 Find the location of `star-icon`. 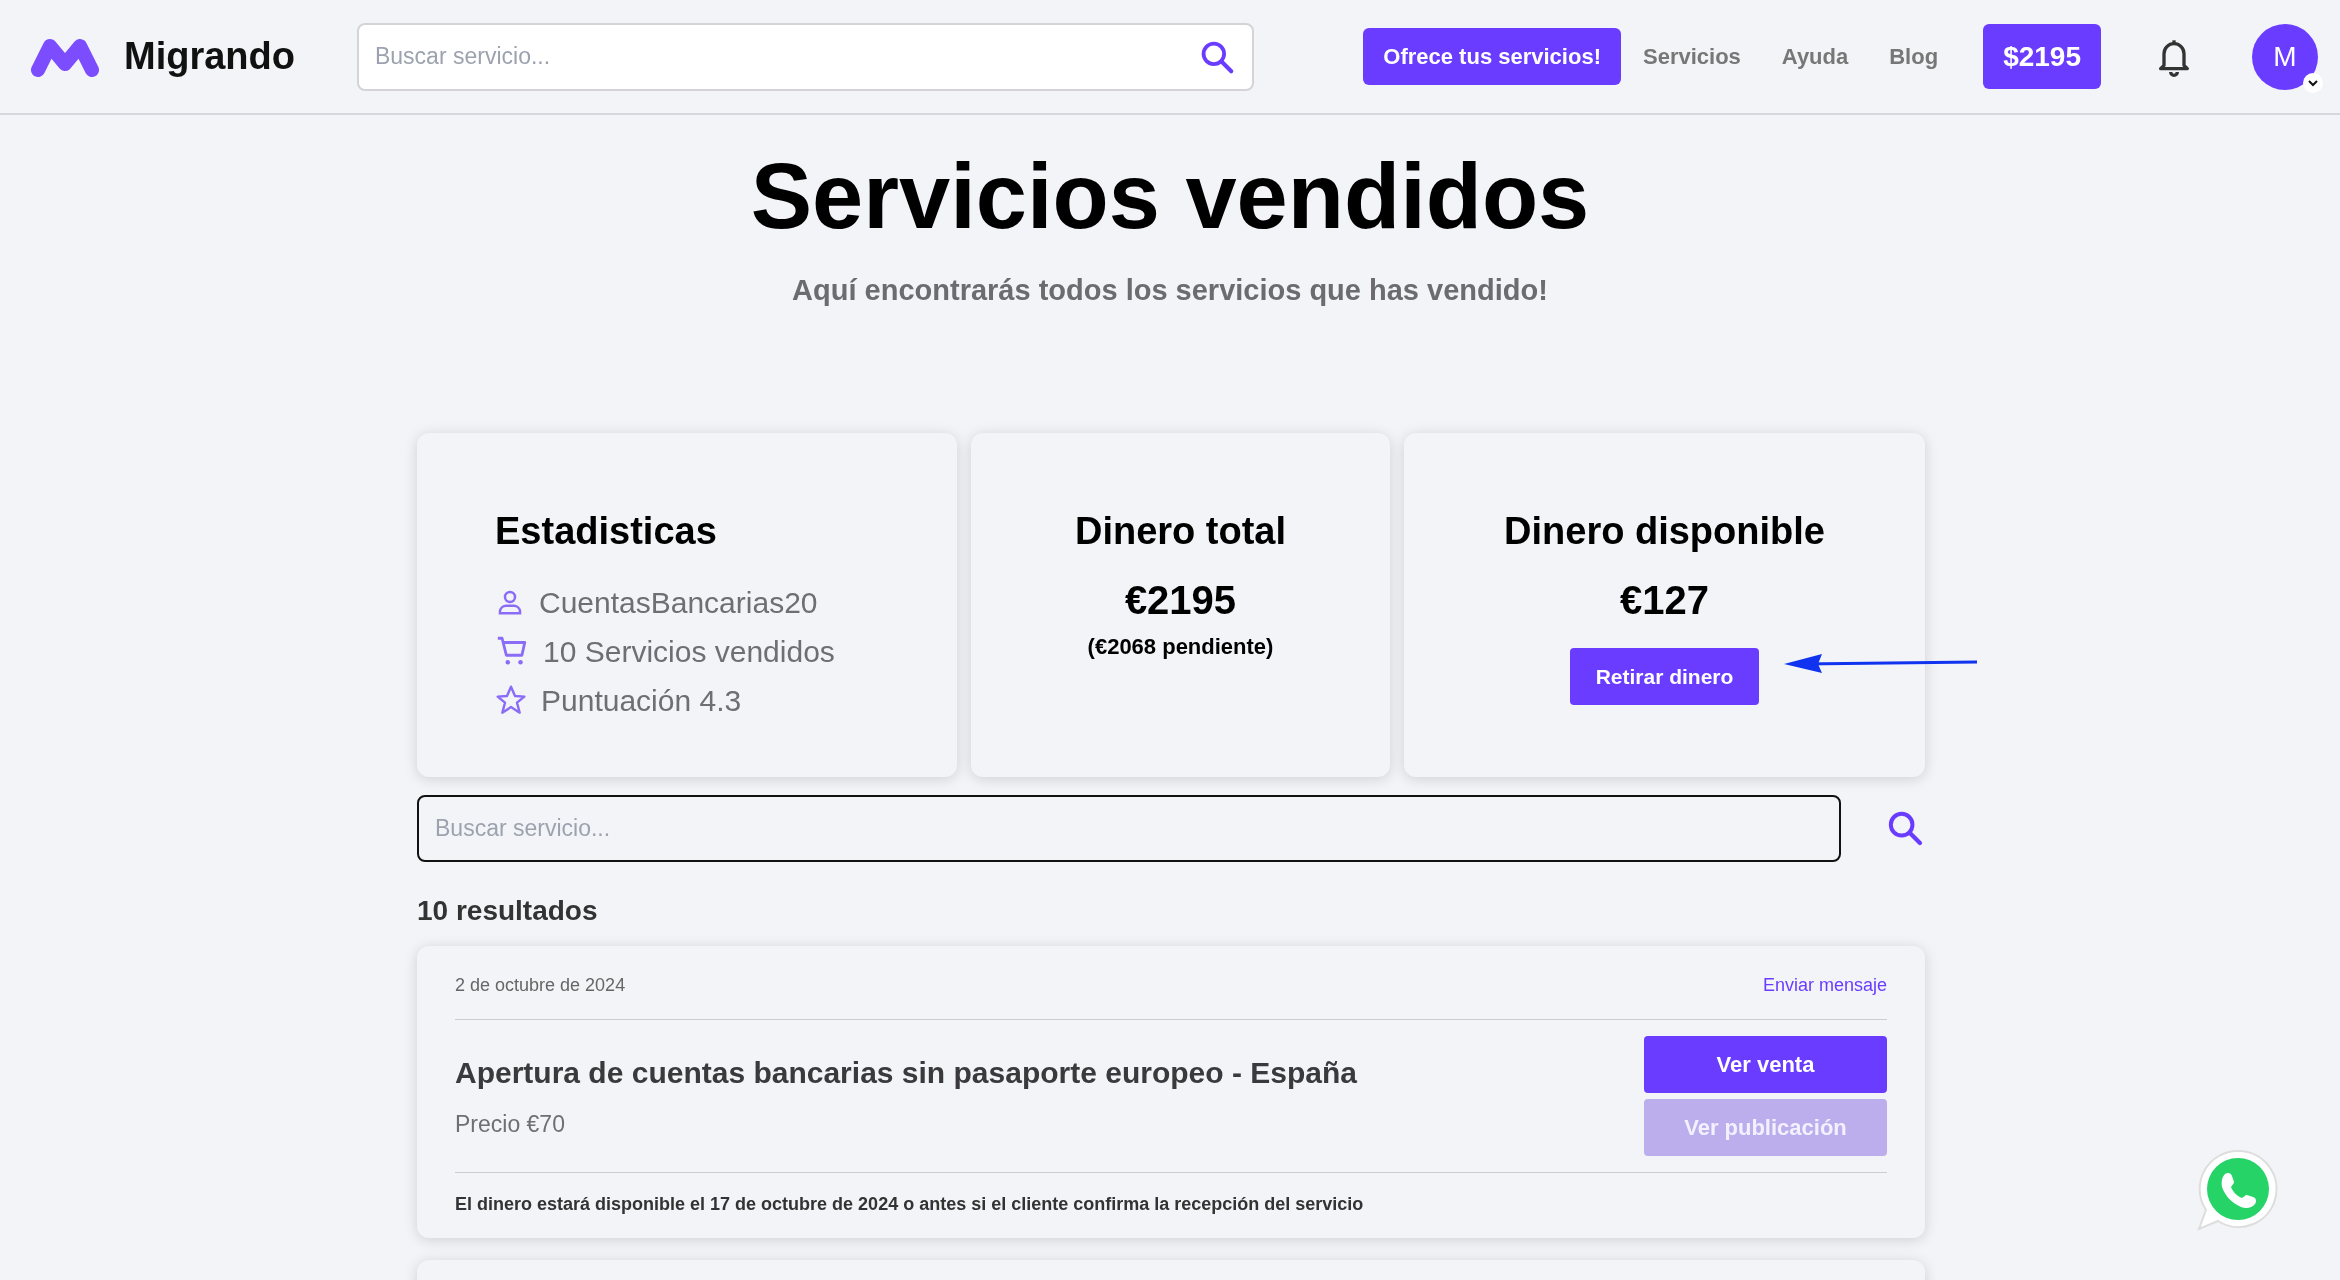

star-icon is located at coordinates (511, 700).